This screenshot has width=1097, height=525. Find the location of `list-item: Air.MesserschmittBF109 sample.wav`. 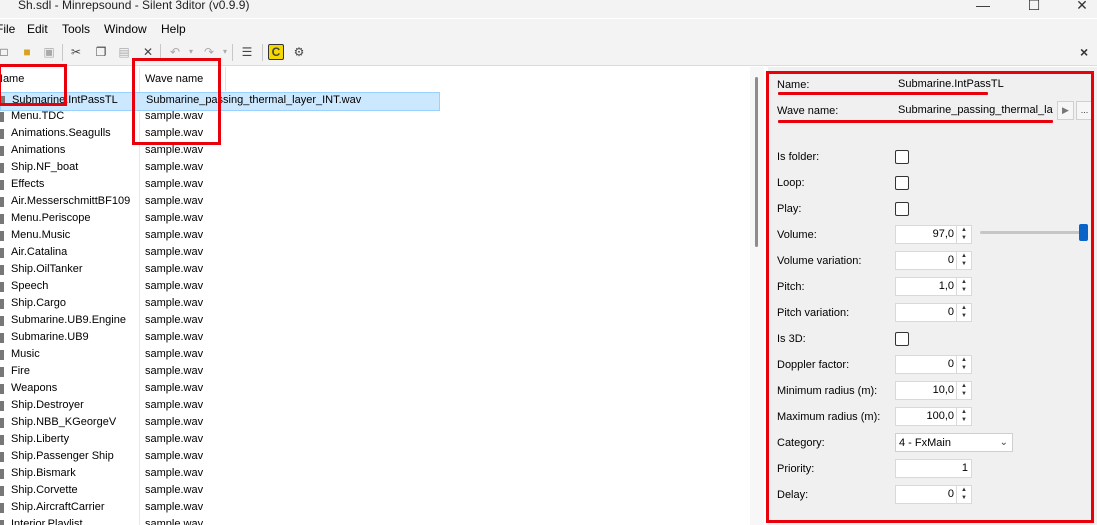

list-item: Air.MesserschmittBF109 sample.wav is located at coordinates (220, 202).